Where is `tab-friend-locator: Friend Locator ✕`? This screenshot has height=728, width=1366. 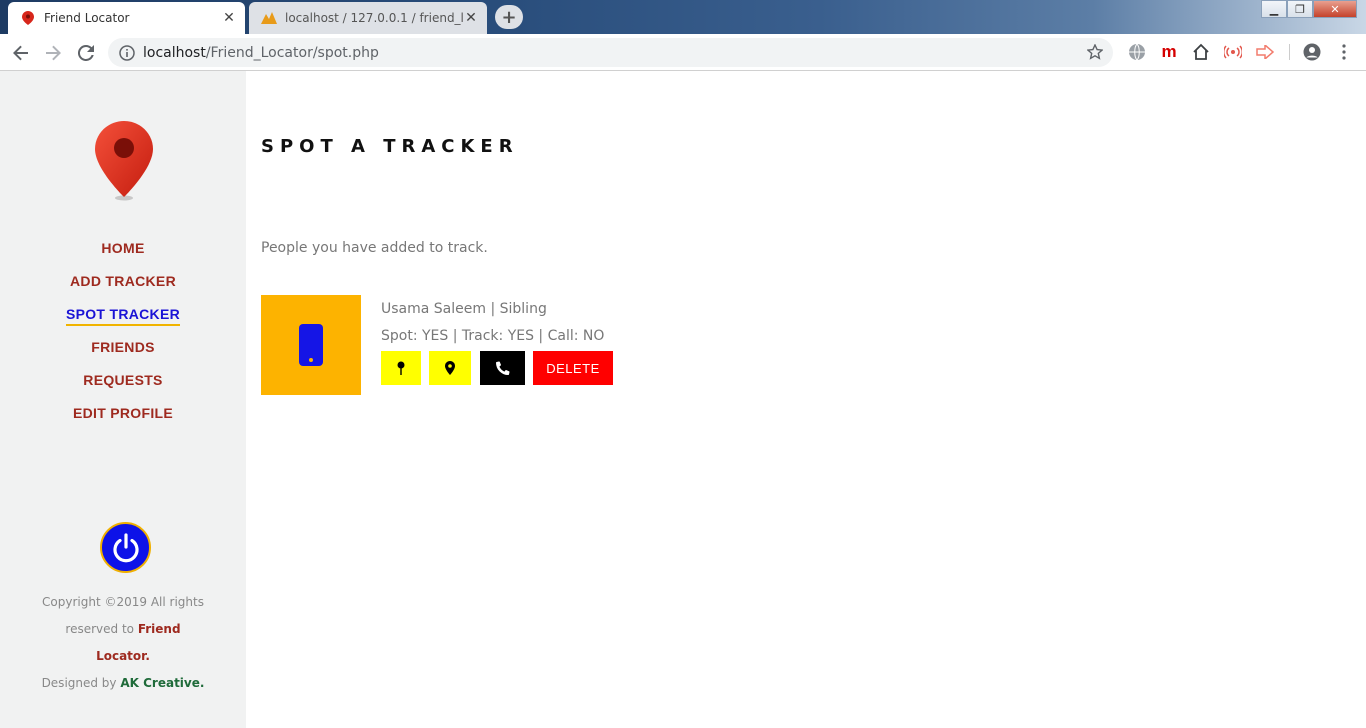
tab-friend-locator: Friend Locator ✕ is located at coordinates (126, 18).